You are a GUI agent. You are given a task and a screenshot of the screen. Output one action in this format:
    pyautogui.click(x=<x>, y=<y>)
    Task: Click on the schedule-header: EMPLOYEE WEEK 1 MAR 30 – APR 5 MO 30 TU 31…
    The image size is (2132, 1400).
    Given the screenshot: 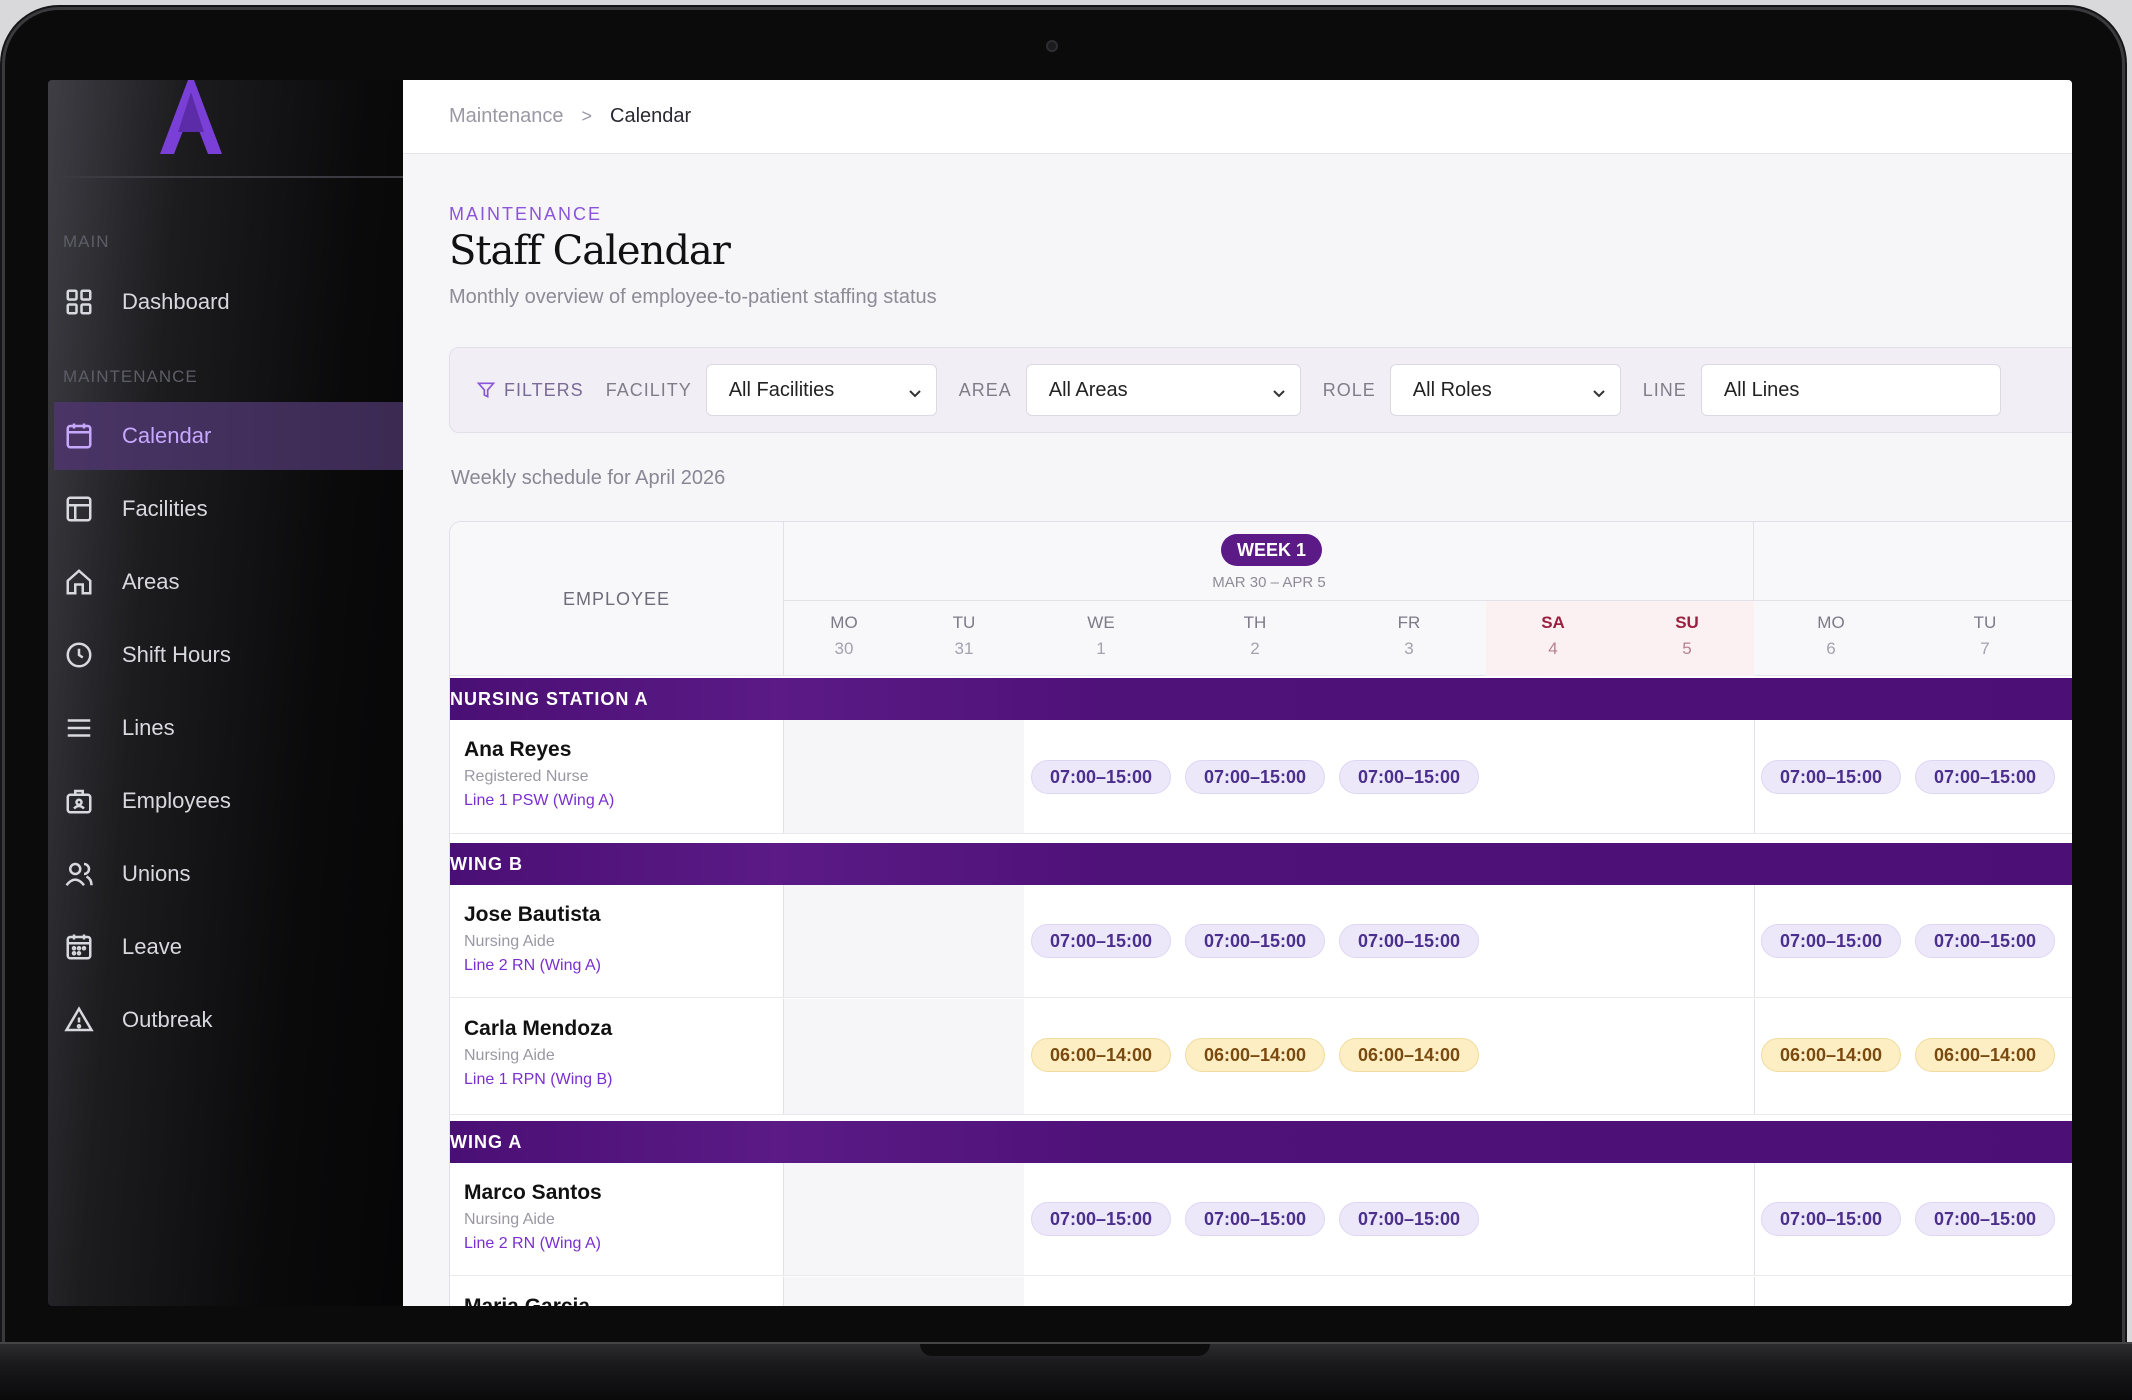 What is the action you would take?
    pyautogui.click(x=1261, y=599)
    